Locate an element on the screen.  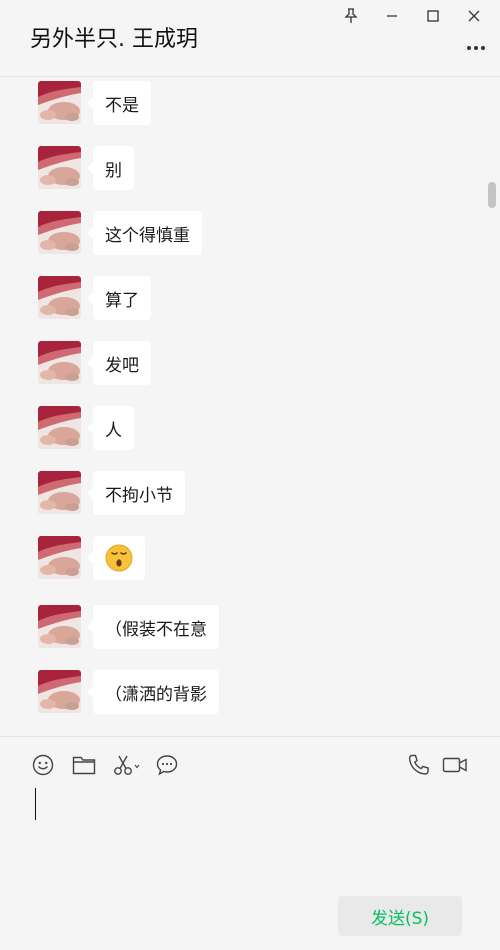
chat-title: 另外半只. 王成玥 is located at coordinates (114, 39).